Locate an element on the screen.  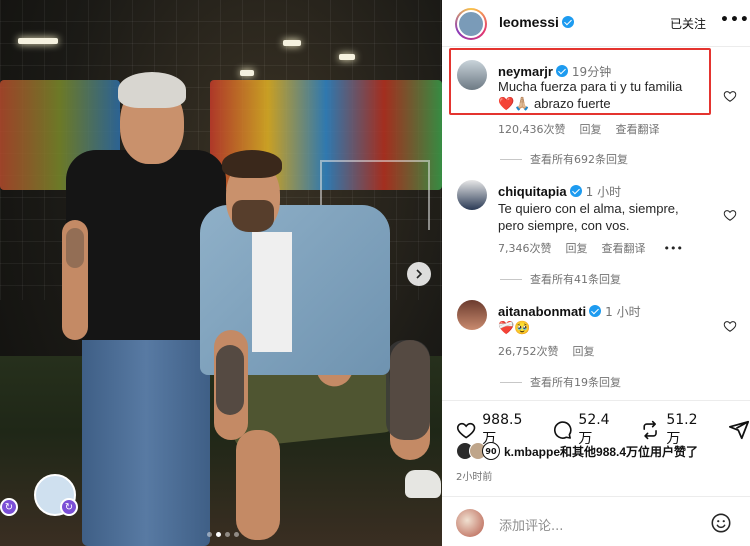
share-button is located at coordinates (739, 430).